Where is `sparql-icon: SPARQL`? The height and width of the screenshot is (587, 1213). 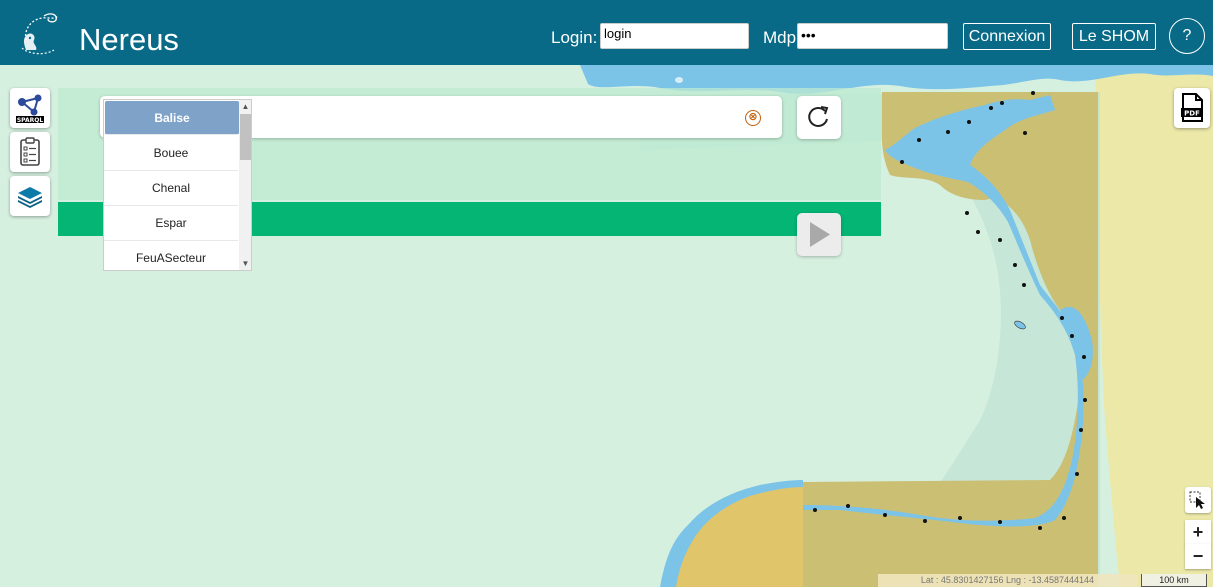
sparql-icon: SPARQL is located at coordinates (30, 109).